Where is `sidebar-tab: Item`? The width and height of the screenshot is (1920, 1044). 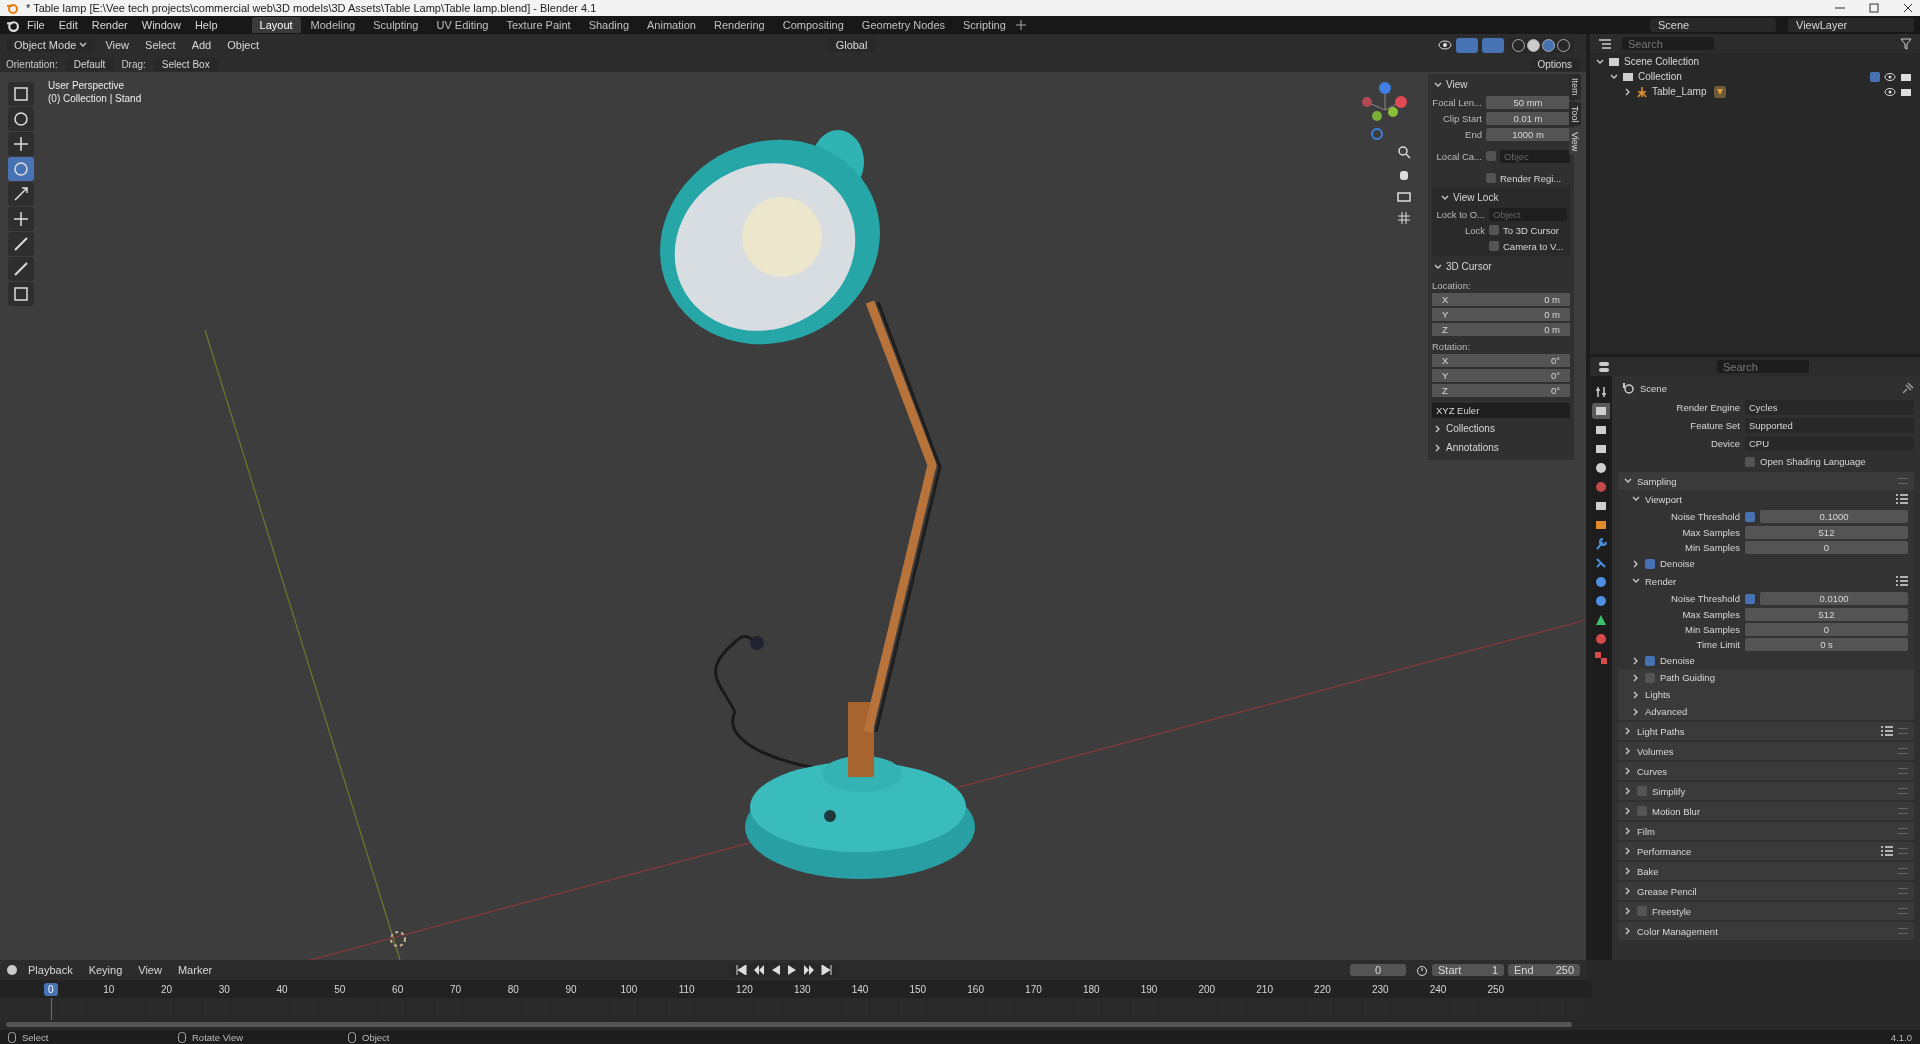 sidebar-tab: Item is located at coordinates (1575, 87).